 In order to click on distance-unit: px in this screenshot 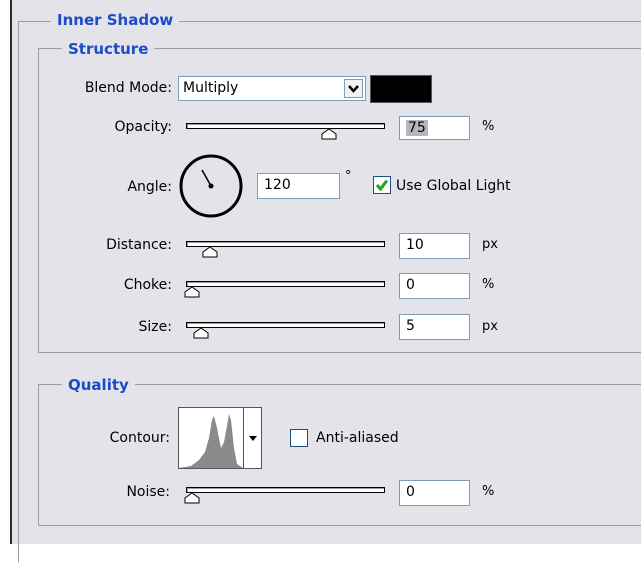, I will do `click(490, 244)`.